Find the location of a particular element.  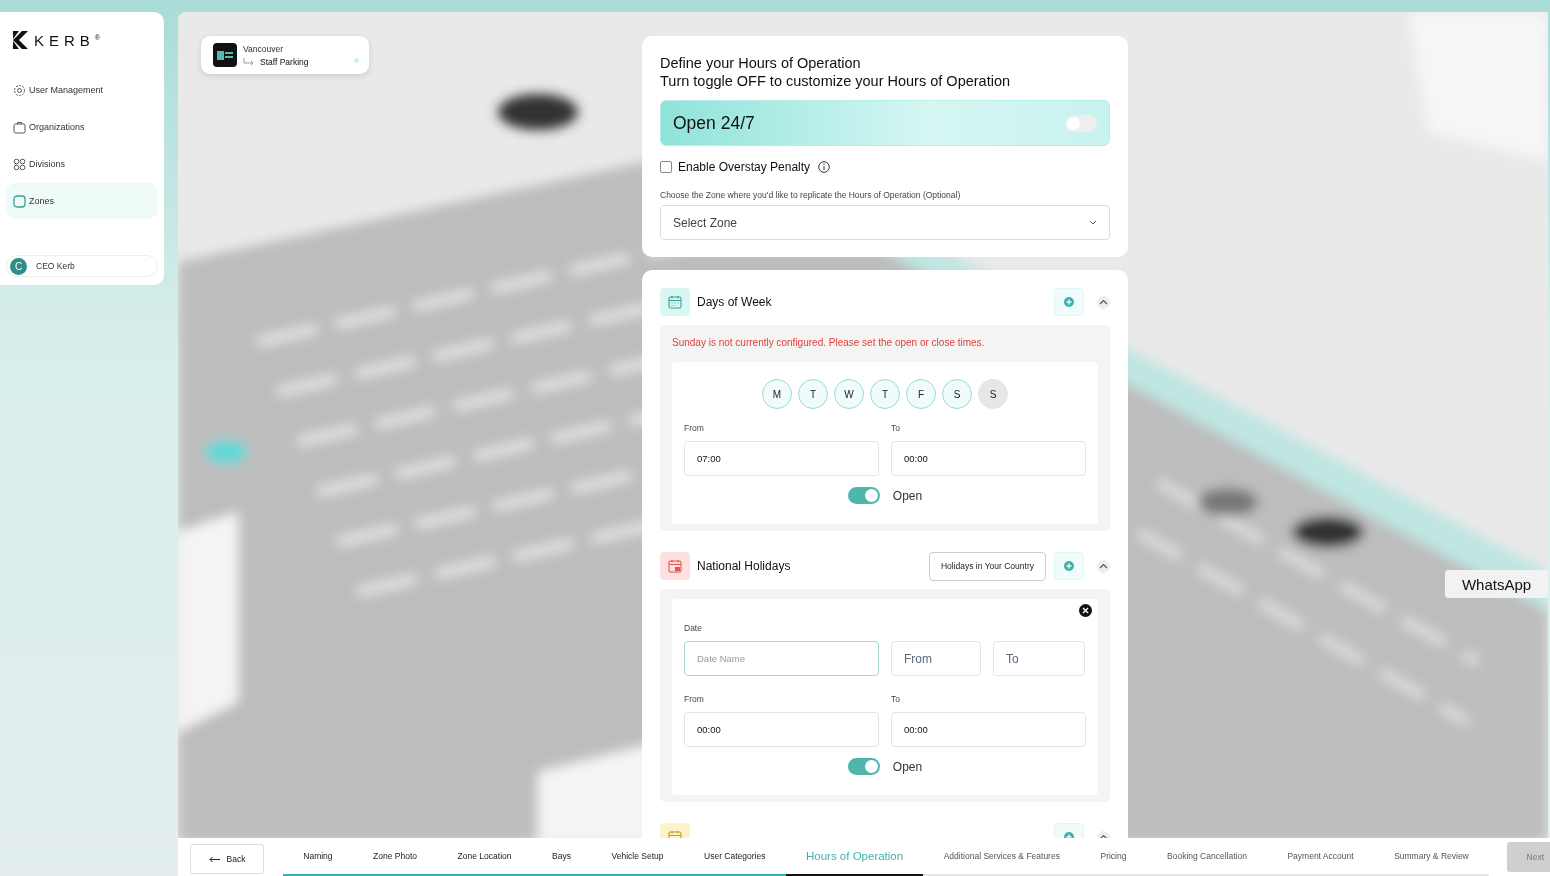

warning-text: Sunday is not currently configured. Please set the open or close times. is located at coordinates (829, 342).